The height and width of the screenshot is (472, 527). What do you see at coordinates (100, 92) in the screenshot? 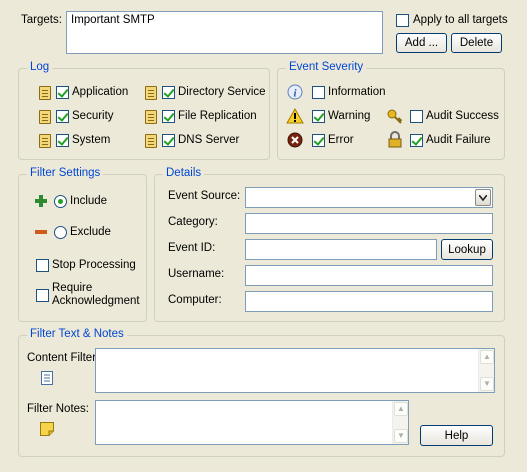
I see `log-application-label: Application` at bounding box center [100, 92].